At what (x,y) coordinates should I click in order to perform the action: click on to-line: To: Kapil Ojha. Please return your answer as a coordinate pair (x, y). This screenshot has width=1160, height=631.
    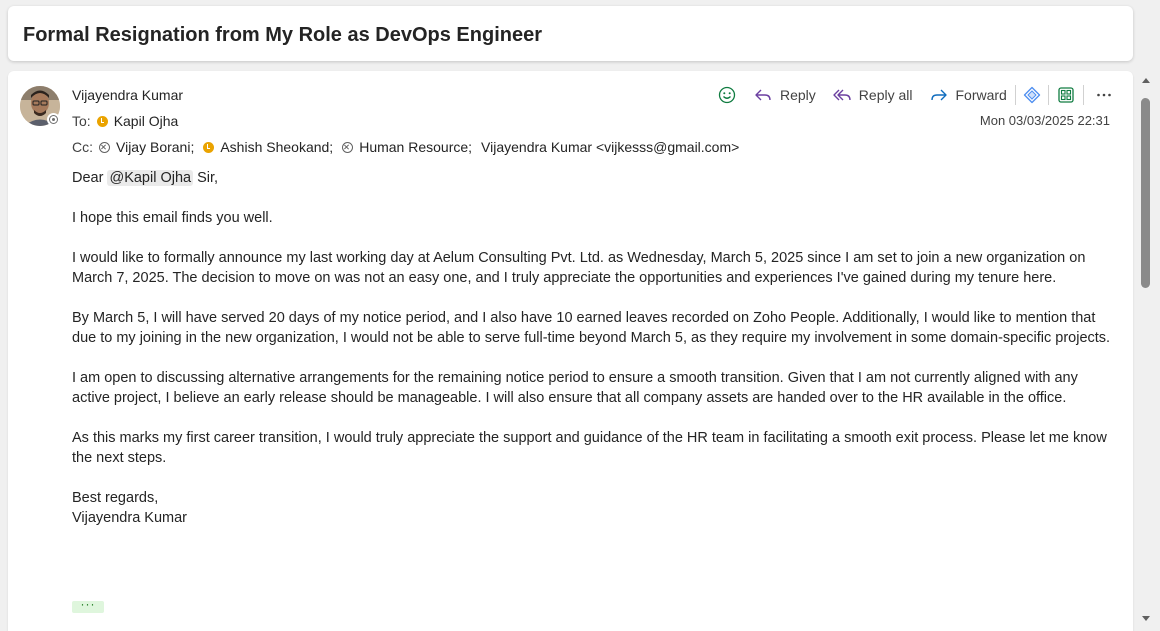
    Looking at the image, I should click on (129, 121).